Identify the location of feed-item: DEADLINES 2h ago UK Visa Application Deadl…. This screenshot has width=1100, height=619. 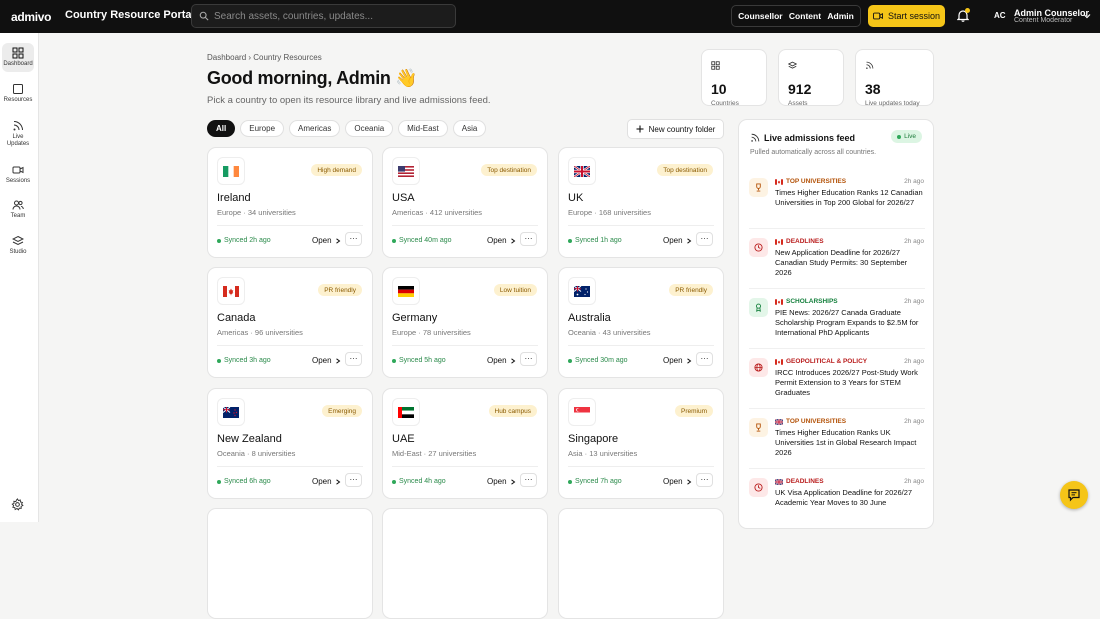
(836, 498).